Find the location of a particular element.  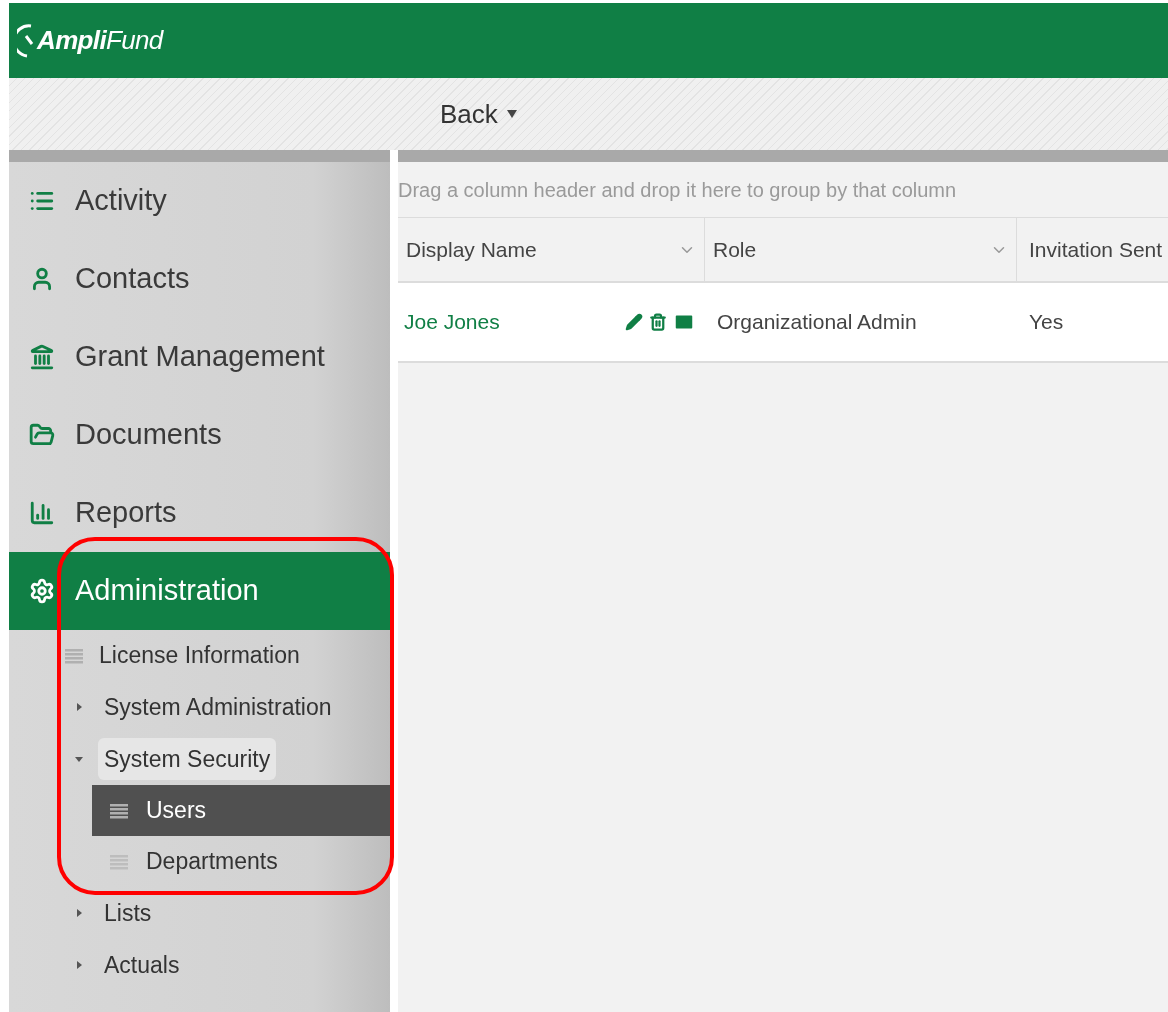

nav-item: Contacts is located at coordinates (199, 279).